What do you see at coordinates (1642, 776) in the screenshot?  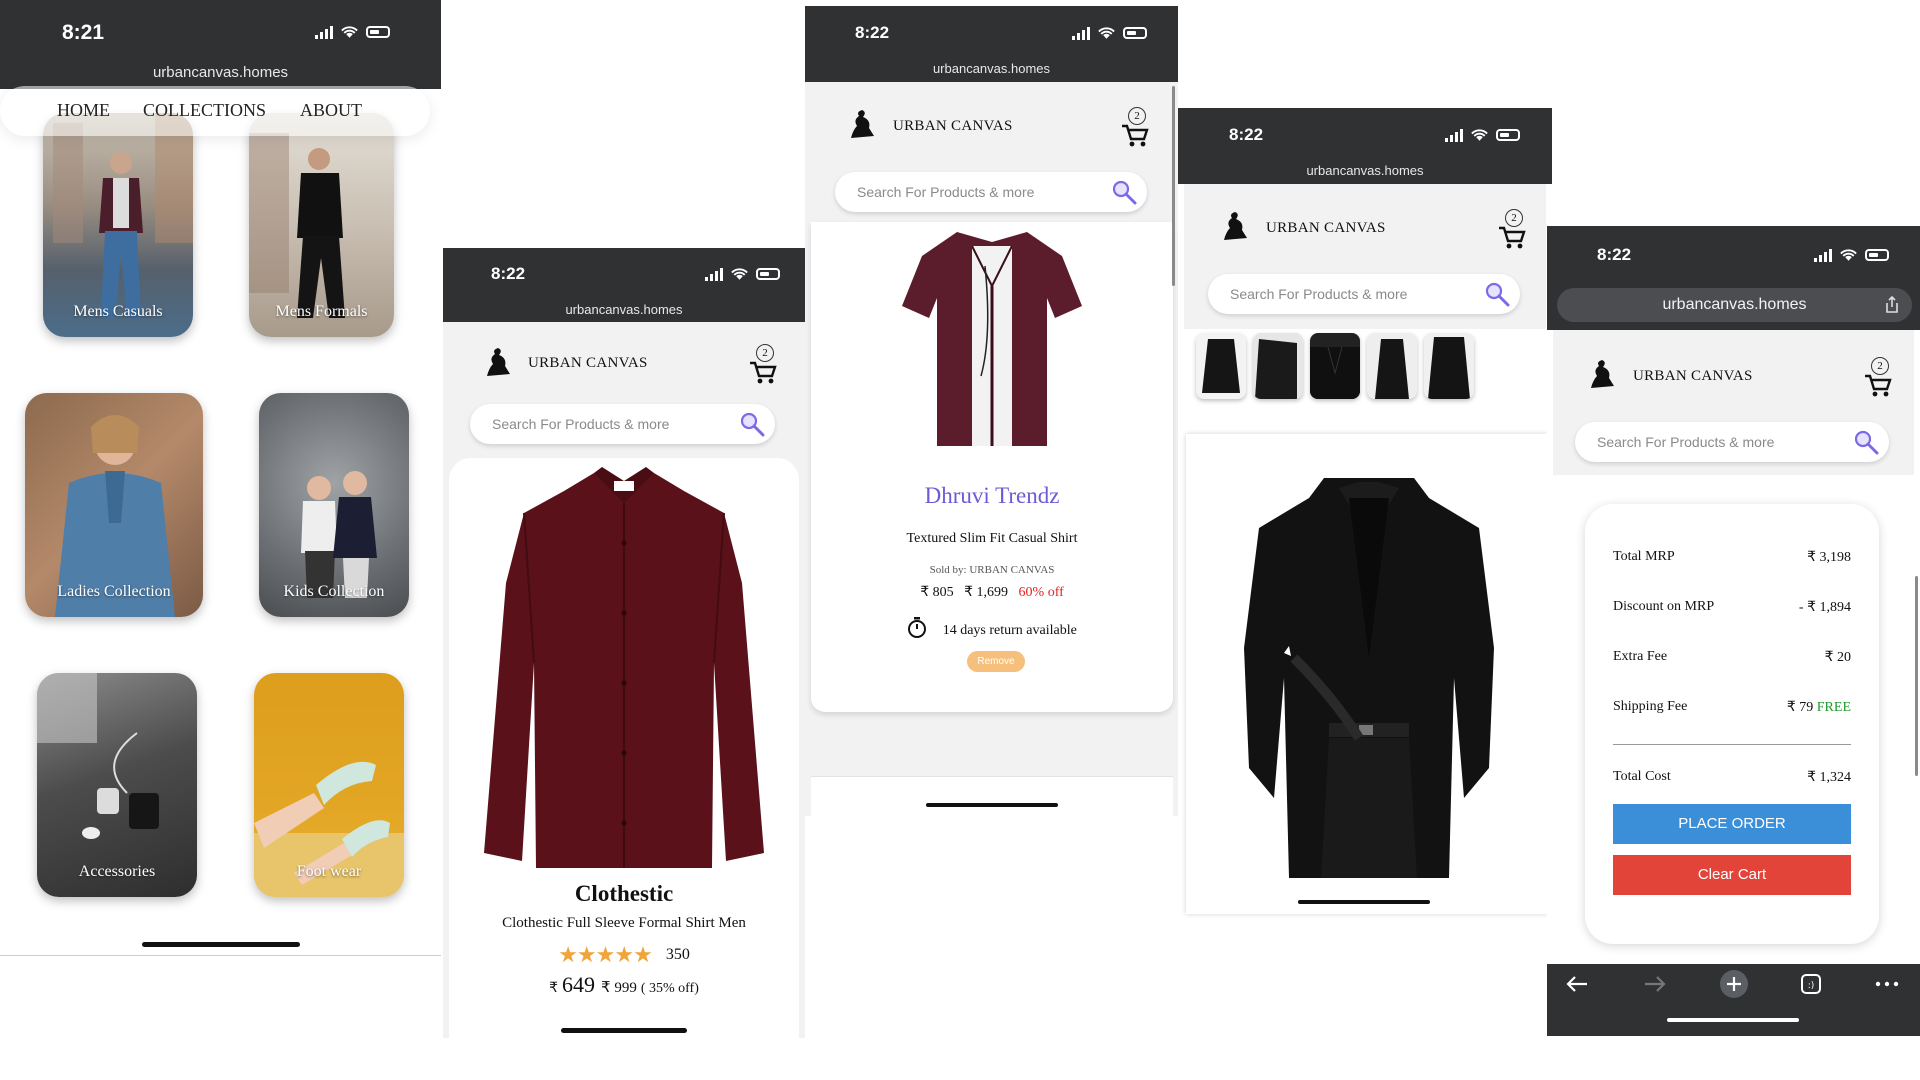 I see `summary-label: Total Cost` at bounding box center [1642, 776].